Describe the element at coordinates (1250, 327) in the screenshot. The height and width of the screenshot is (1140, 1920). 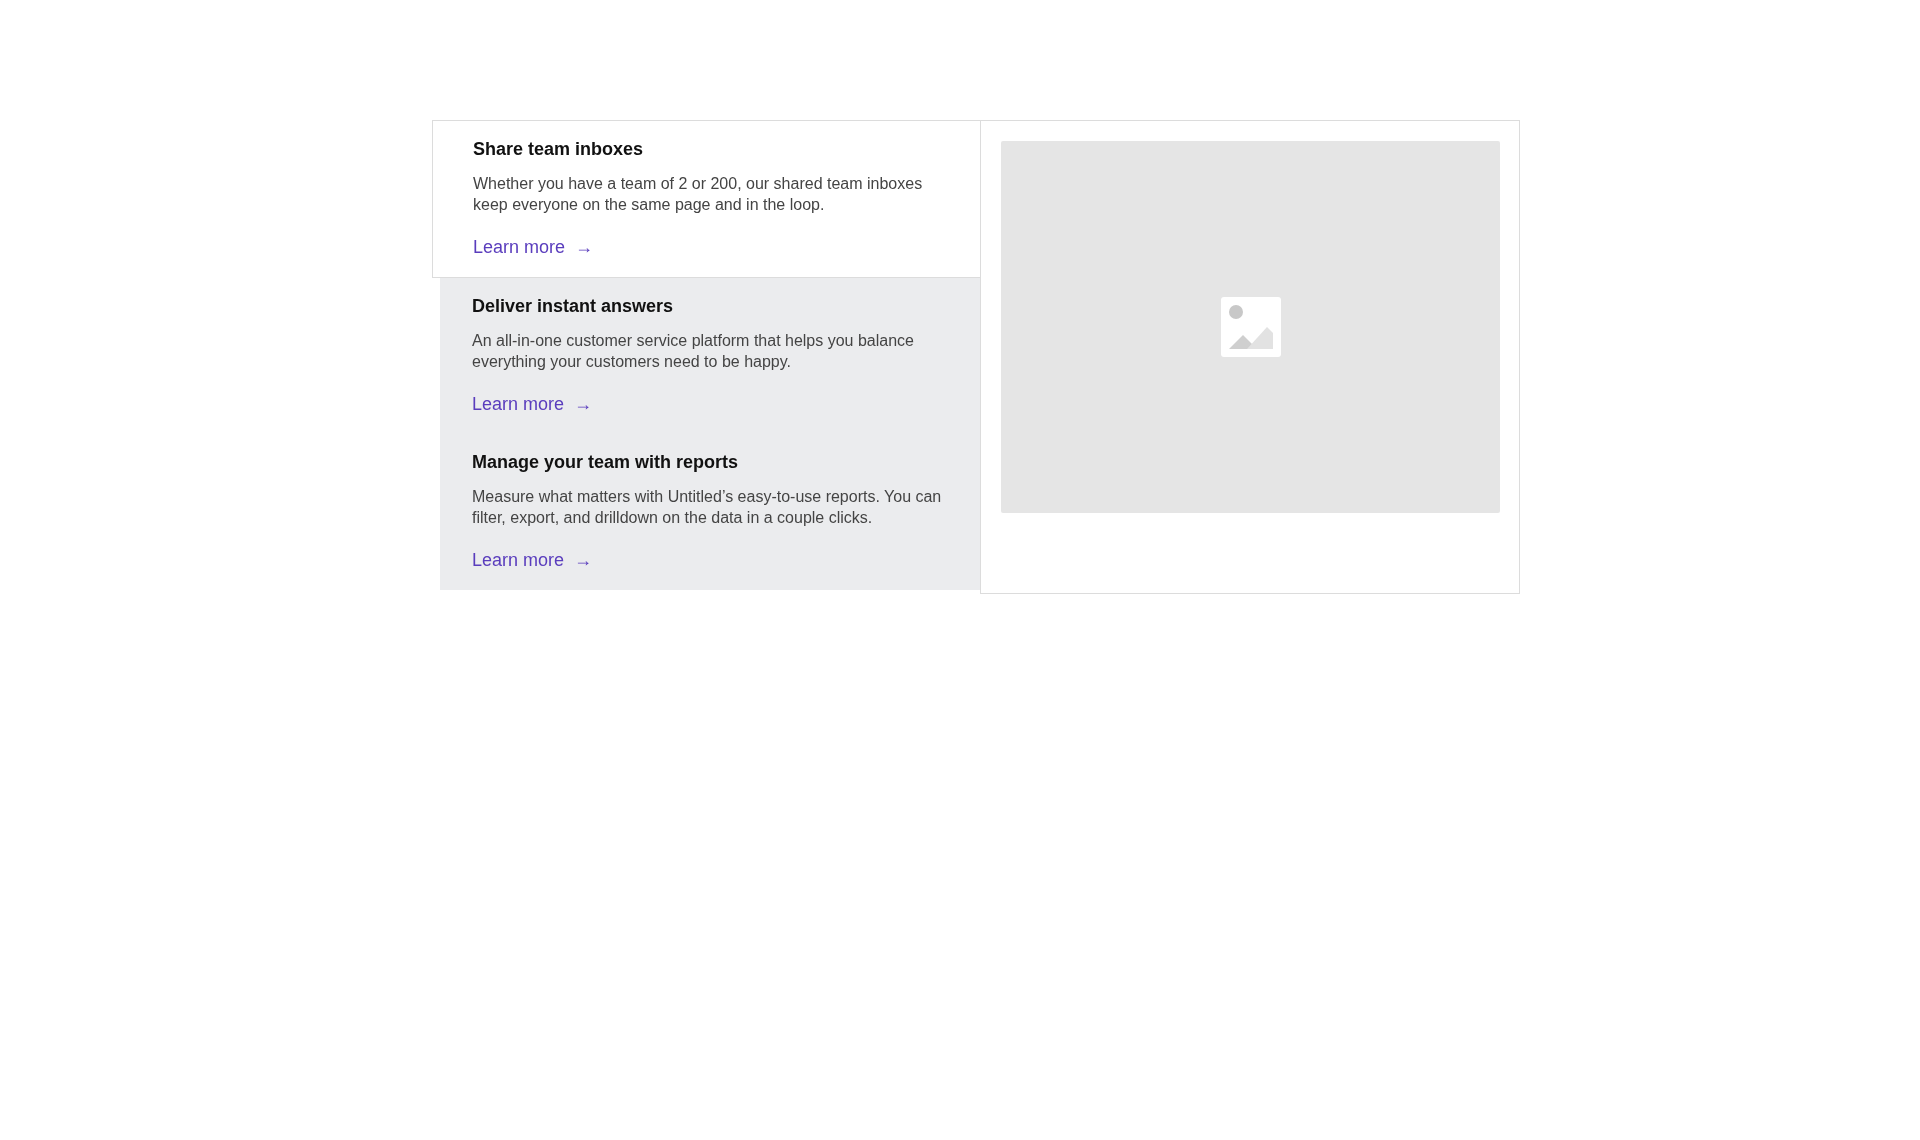
I see `image-placeholder-icon` at that location.